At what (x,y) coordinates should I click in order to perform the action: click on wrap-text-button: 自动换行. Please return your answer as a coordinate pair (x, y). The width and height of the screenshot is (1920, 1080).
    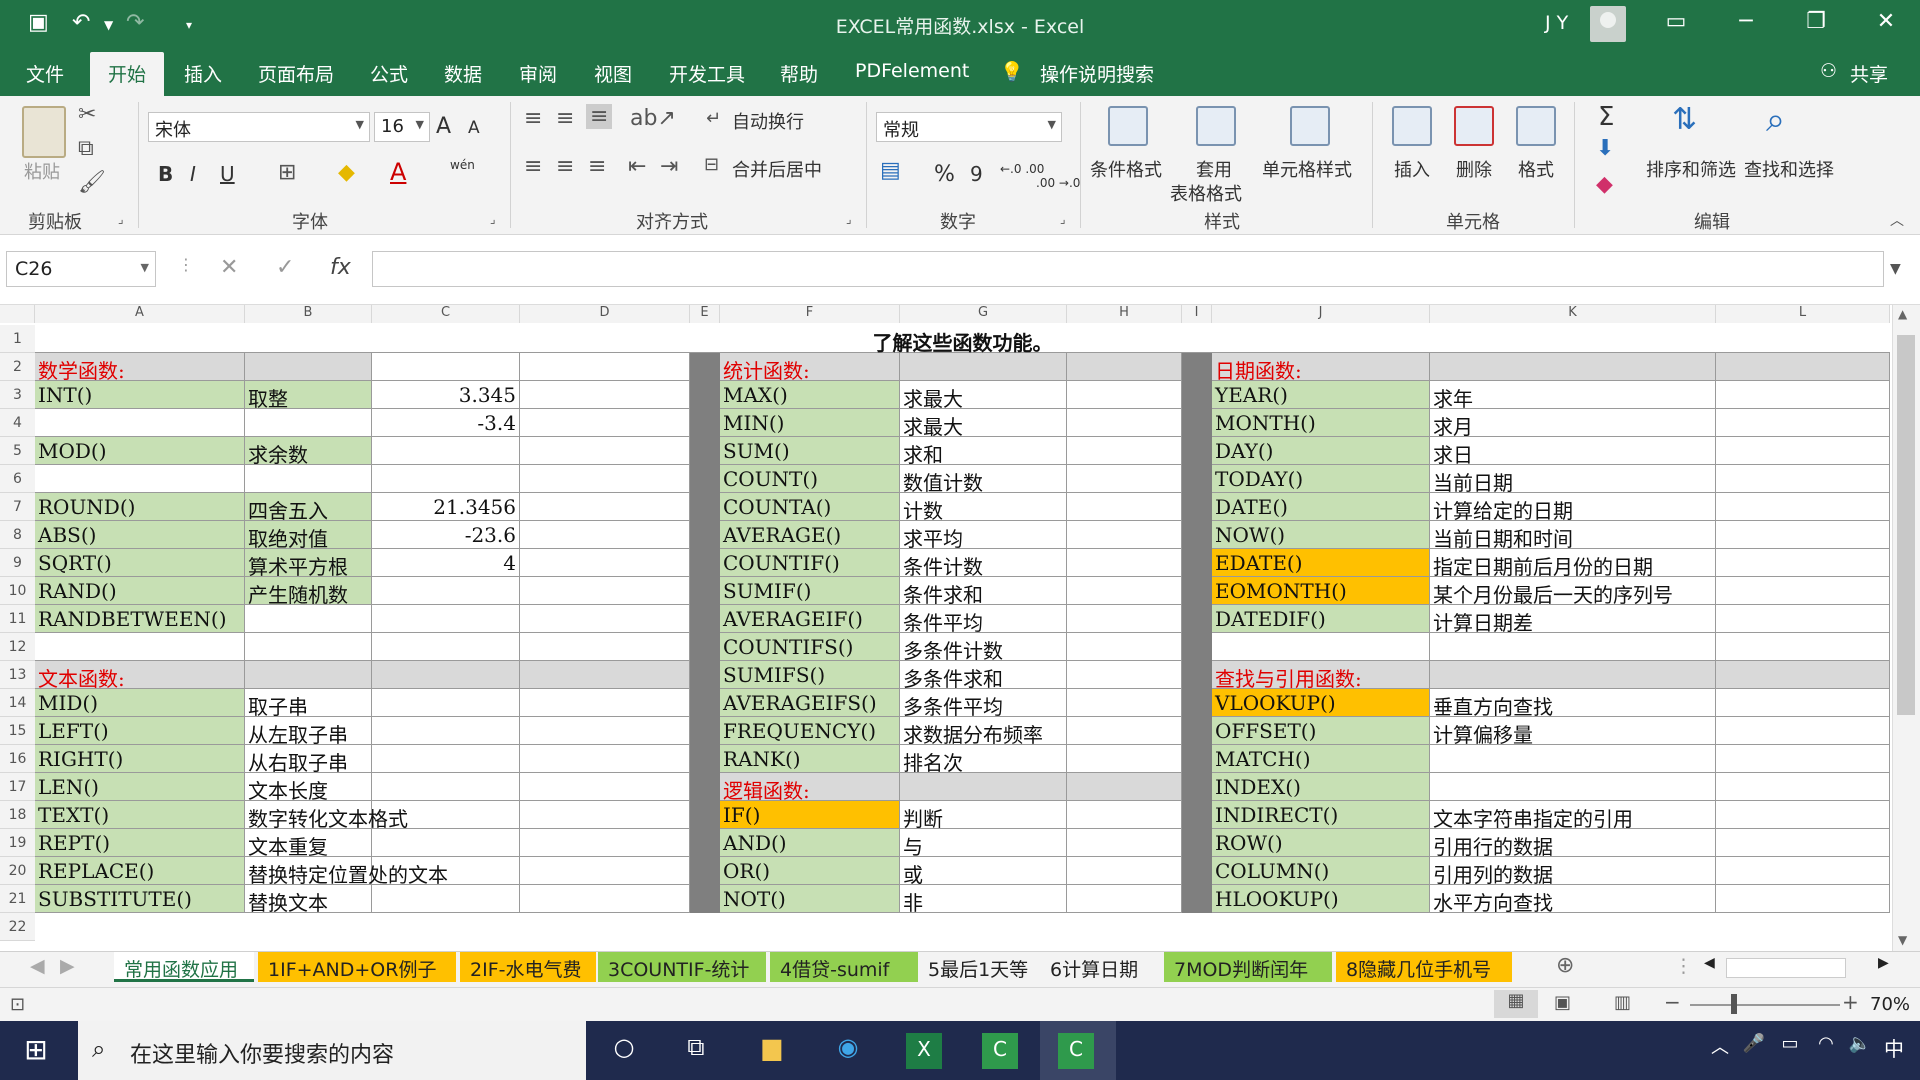
    Looking at the image, I should click on (768, 121).